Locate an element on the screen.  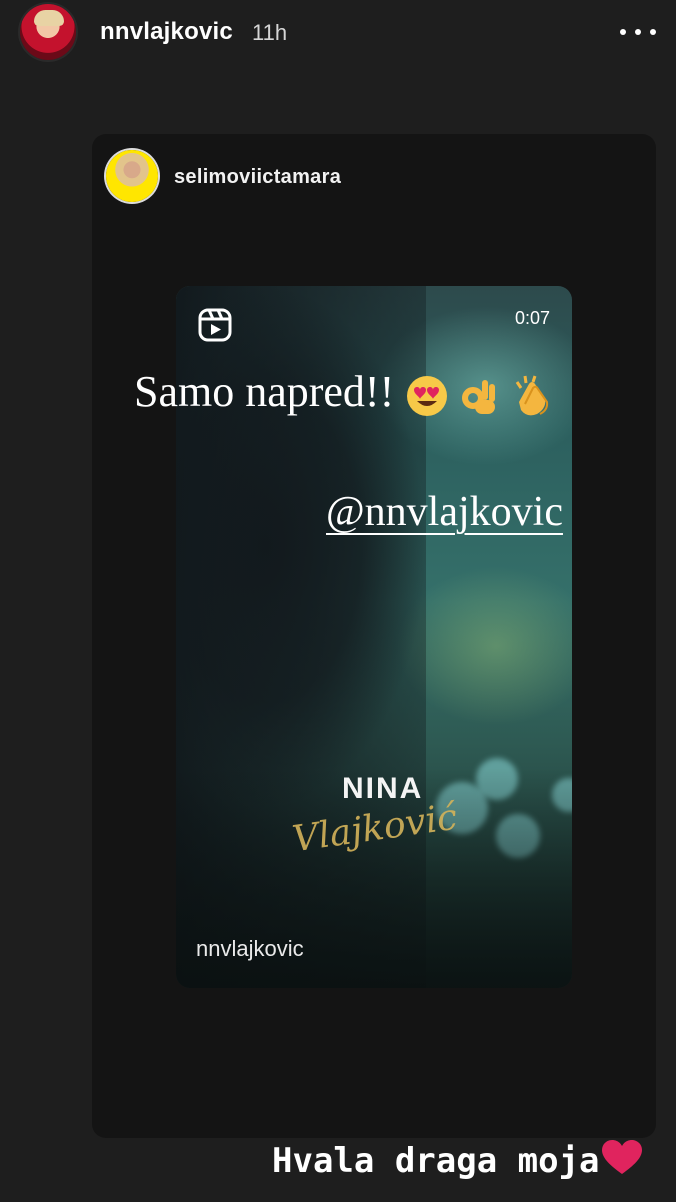
author-avatar is located at coordinates (48, 32).